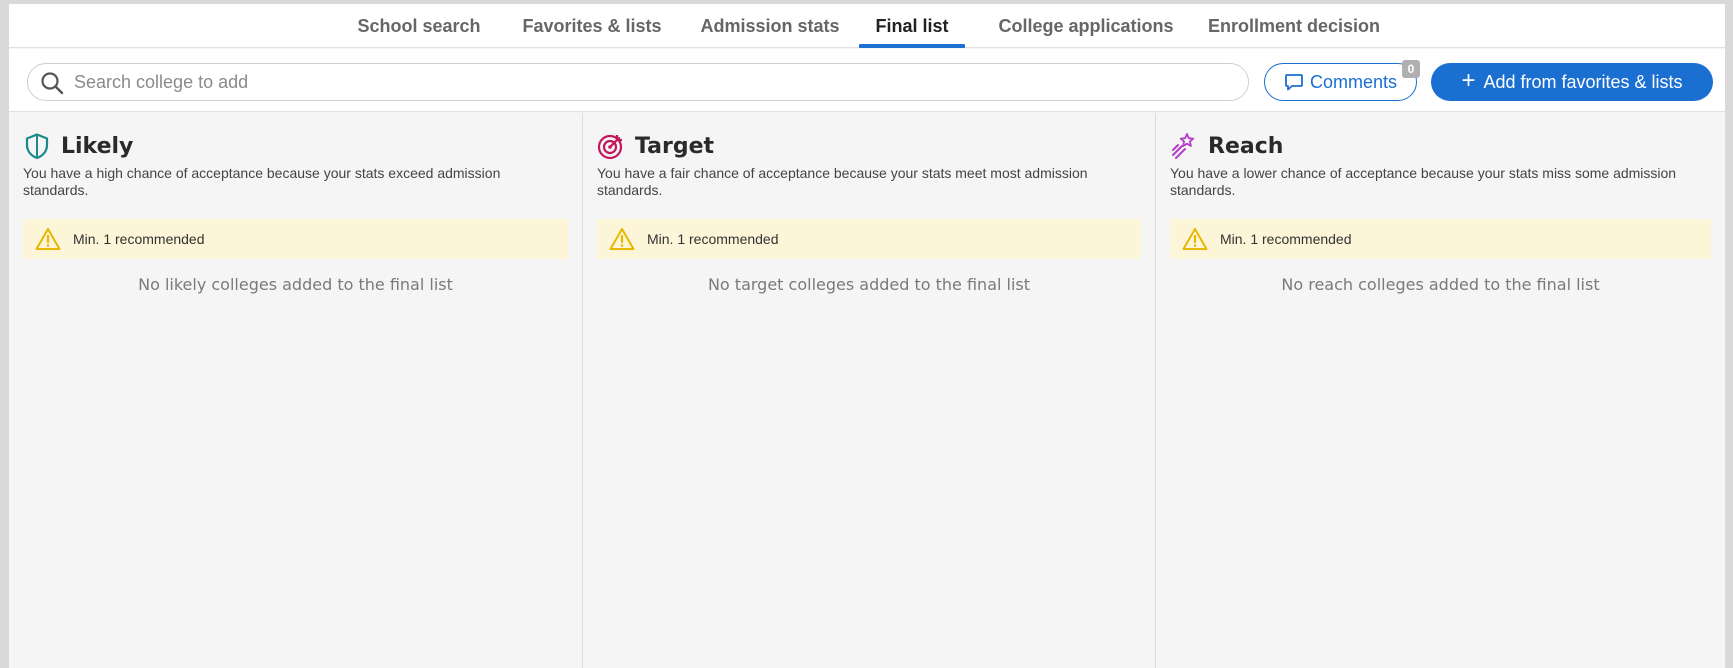  Describe the element at coordinates (1468, 80) in the screenshot. I see `plus-icon: +` at that location.